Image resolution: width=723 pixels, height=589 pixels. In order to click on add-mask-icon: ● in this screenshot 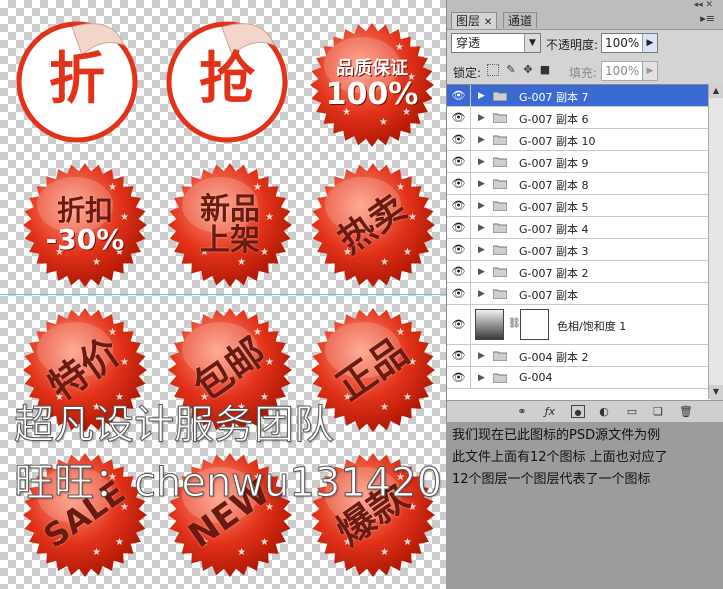, I will do `click(578, 411)`.